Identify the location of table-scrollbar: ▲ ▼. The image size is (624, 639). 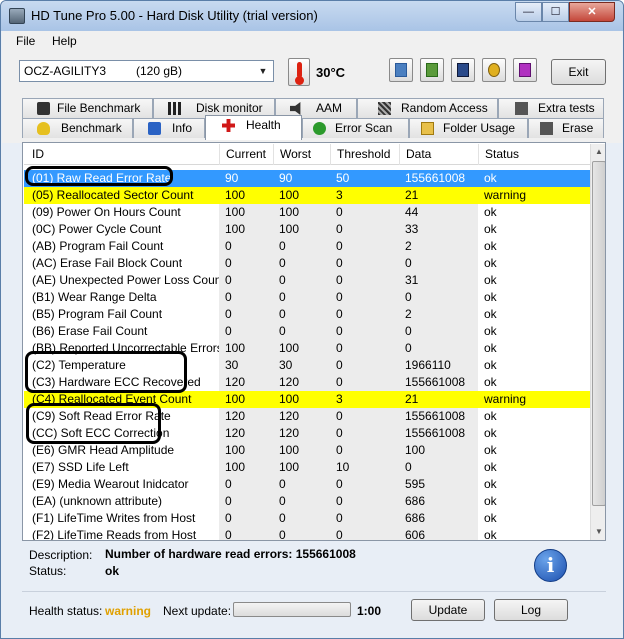
(597, 342).